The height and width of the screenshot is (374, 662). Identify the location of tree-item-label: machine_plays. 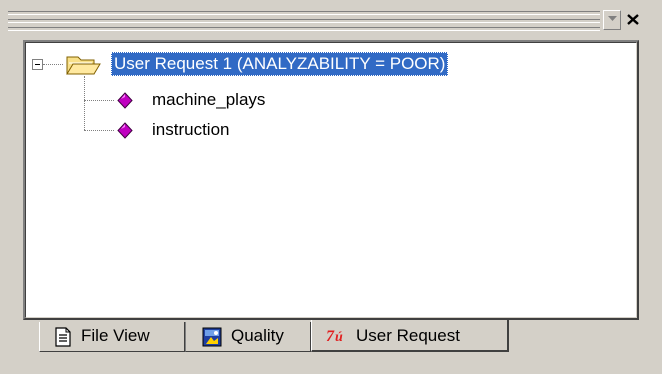
(209, 99).